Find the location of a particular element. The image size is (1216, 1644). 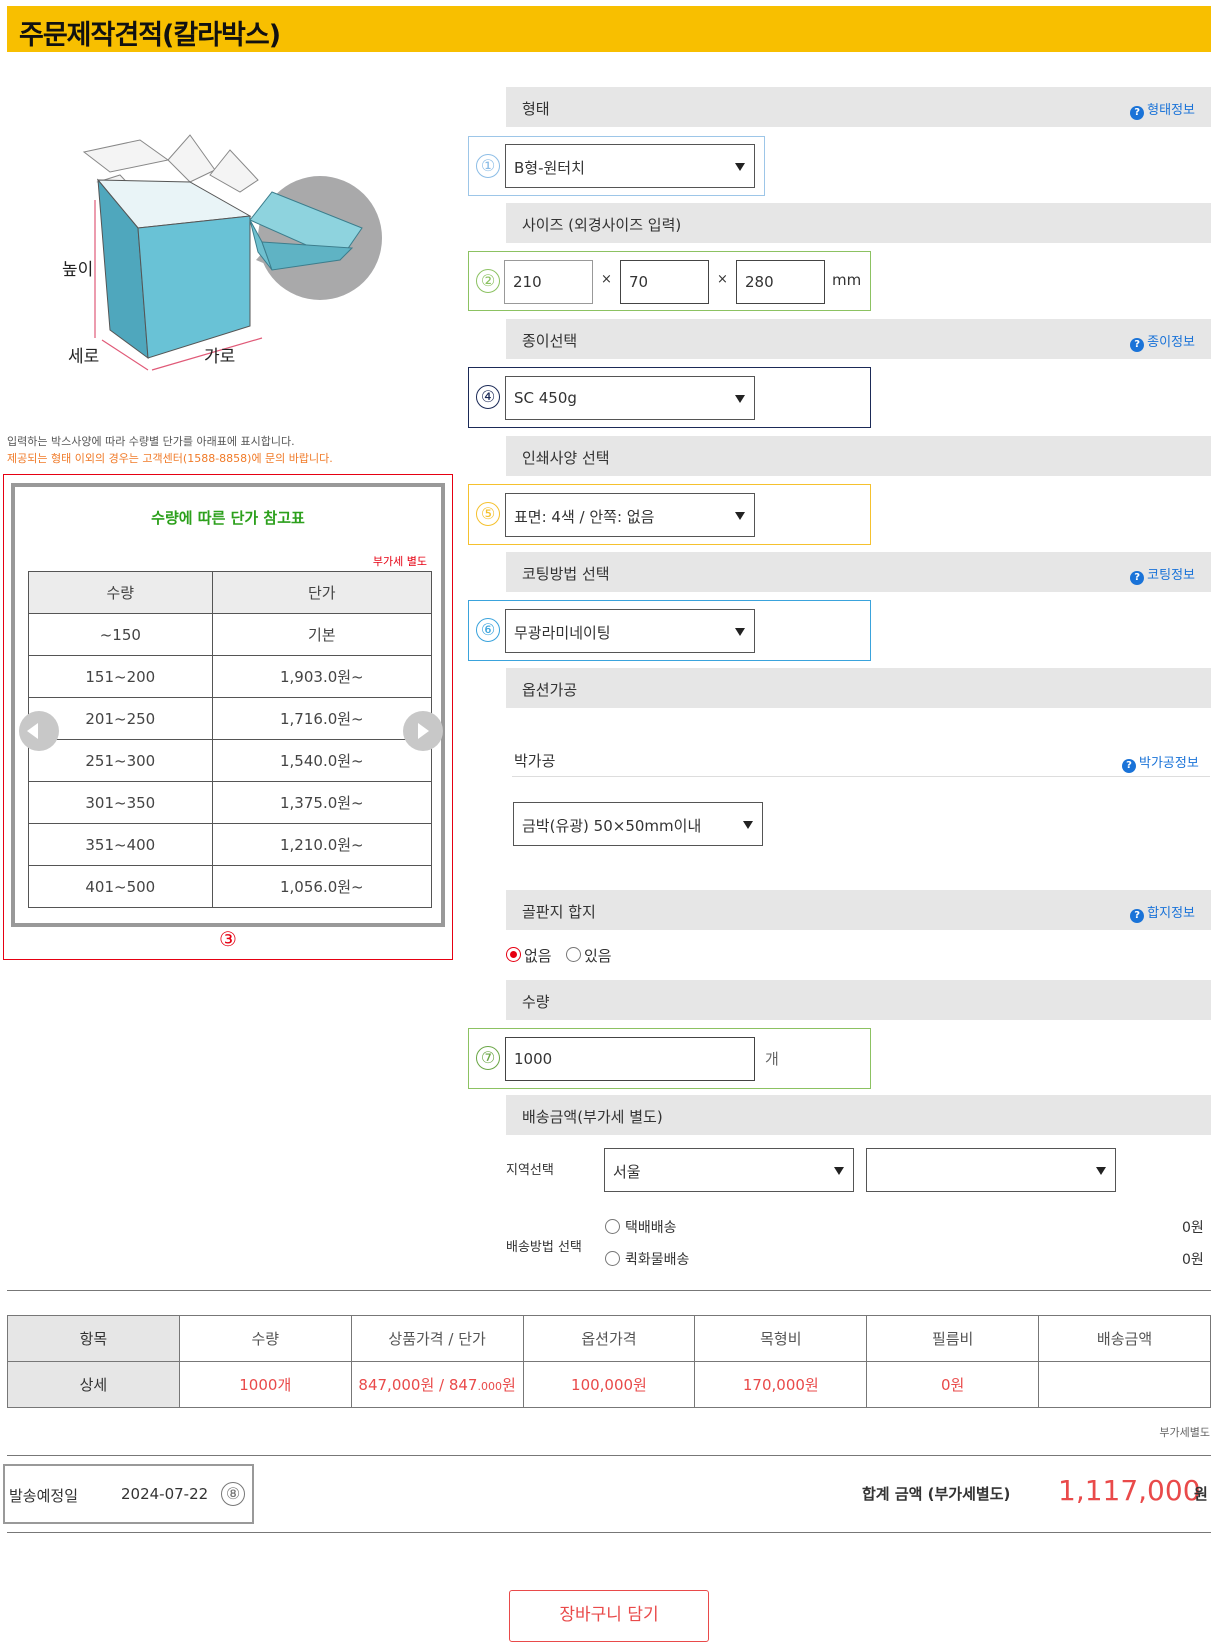

column-header-unit-price: 단가 is located at coordinates (322, 592).